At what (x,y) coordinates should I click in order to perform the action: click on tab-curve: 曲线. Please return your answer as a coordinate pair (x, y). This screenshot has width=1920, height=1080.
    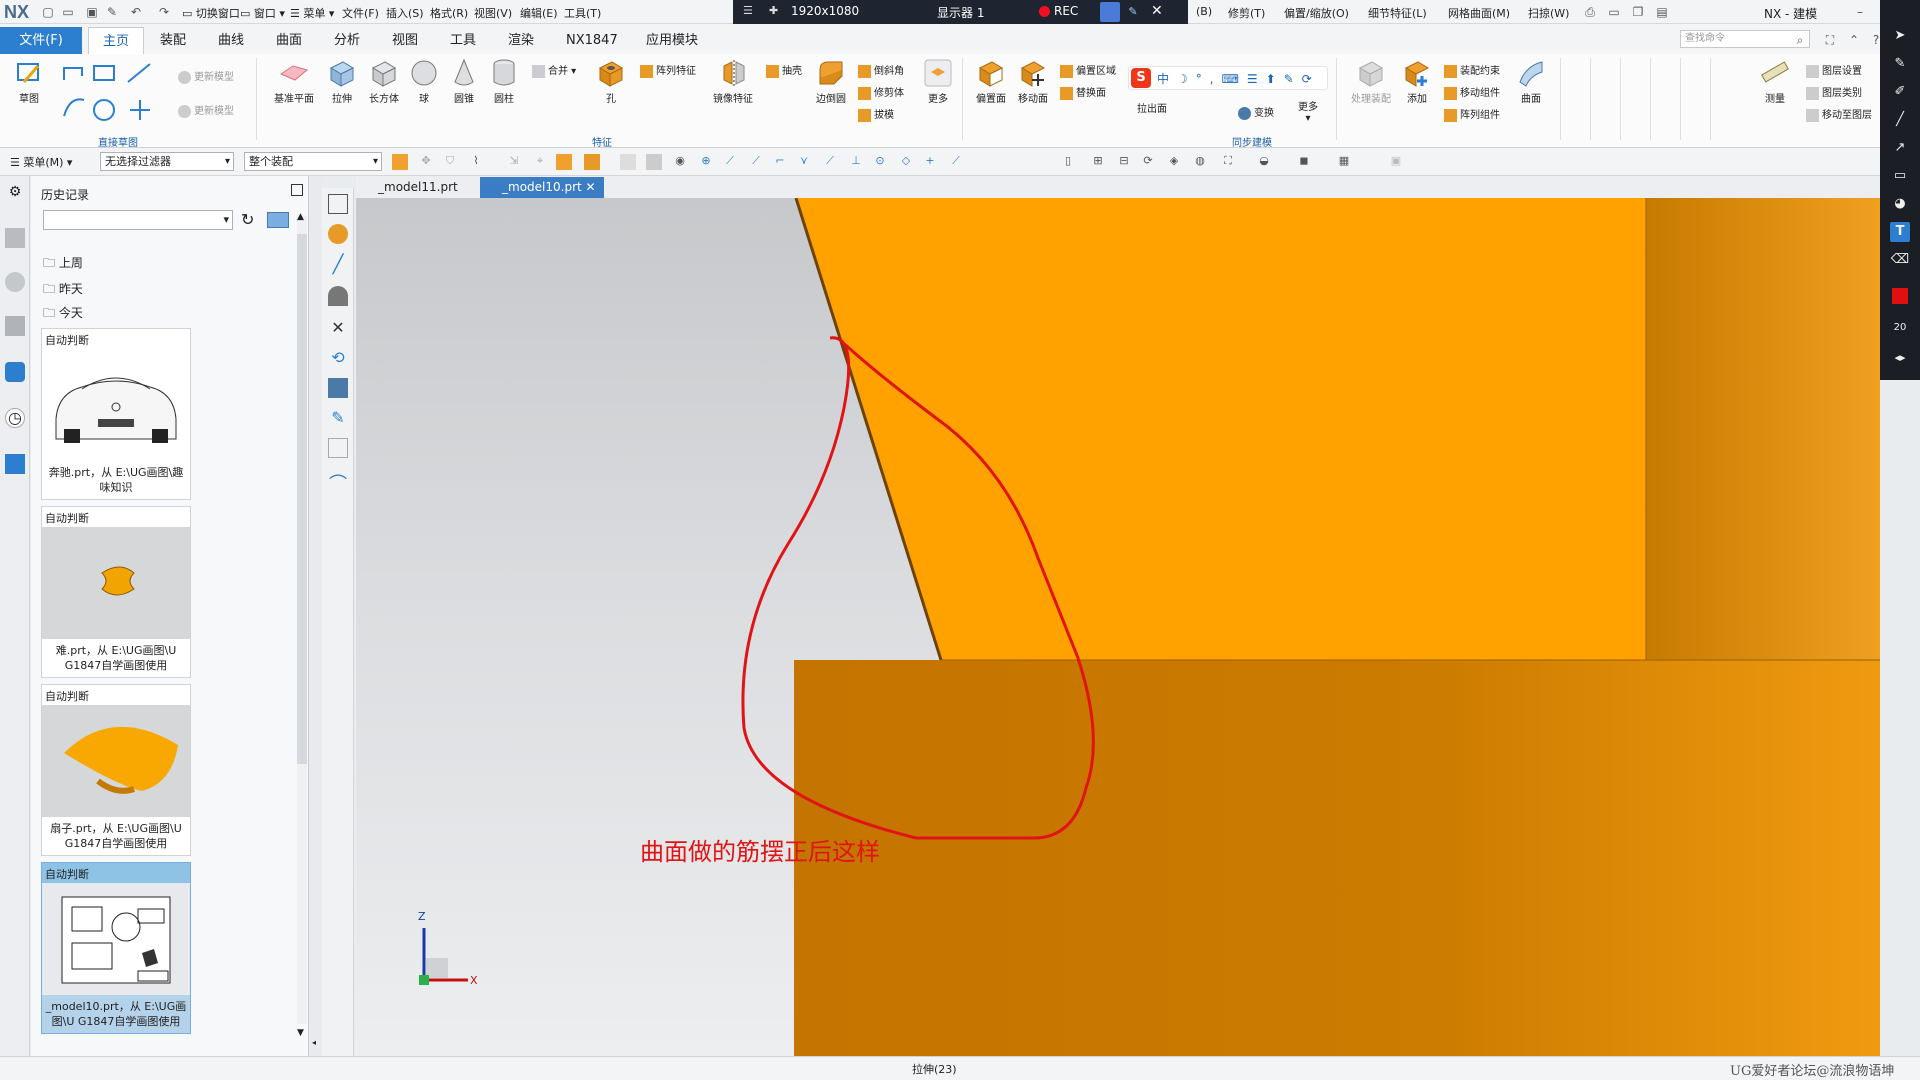
    Looking at the image, I should click on (231, 40).